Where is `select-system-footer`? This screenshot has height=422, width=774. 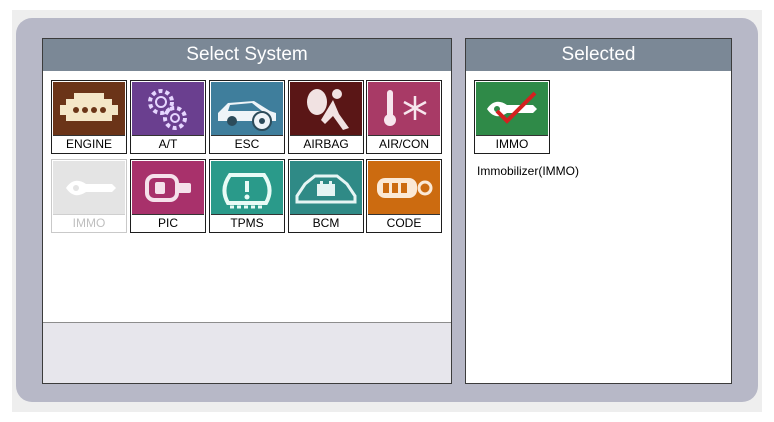
select-system-footer is located at coordinates (247, 352).